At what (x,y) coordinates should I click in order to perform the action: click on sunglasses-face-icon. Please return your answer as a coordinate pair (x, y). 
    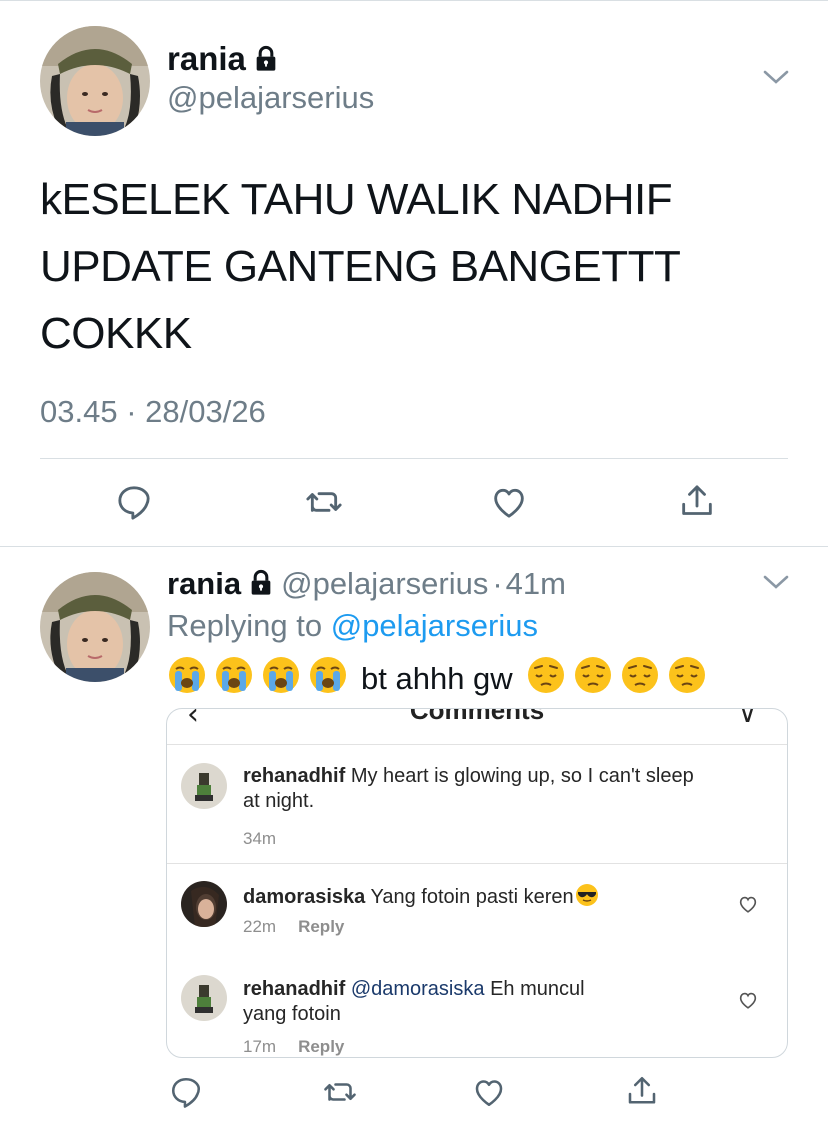
    Looking at the image, I should click on (587, 898).